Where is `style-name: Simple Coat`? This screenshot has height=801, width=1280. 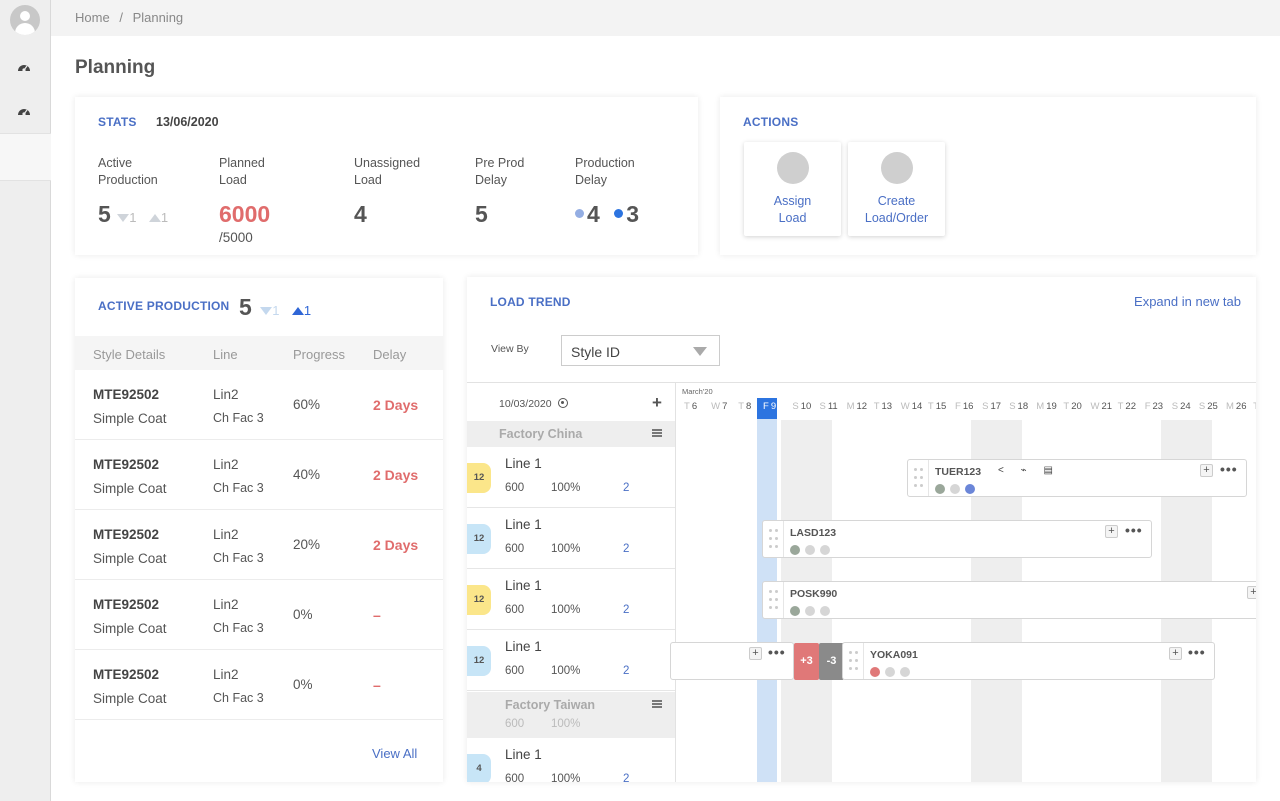
style-name: Simple Coat is located at coordinates (130, 488).